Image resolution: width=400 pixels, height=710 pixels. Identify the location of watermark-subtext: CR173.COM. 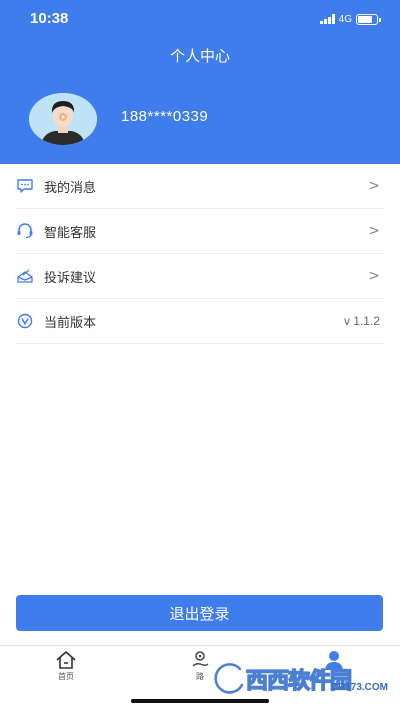
(359, 687).